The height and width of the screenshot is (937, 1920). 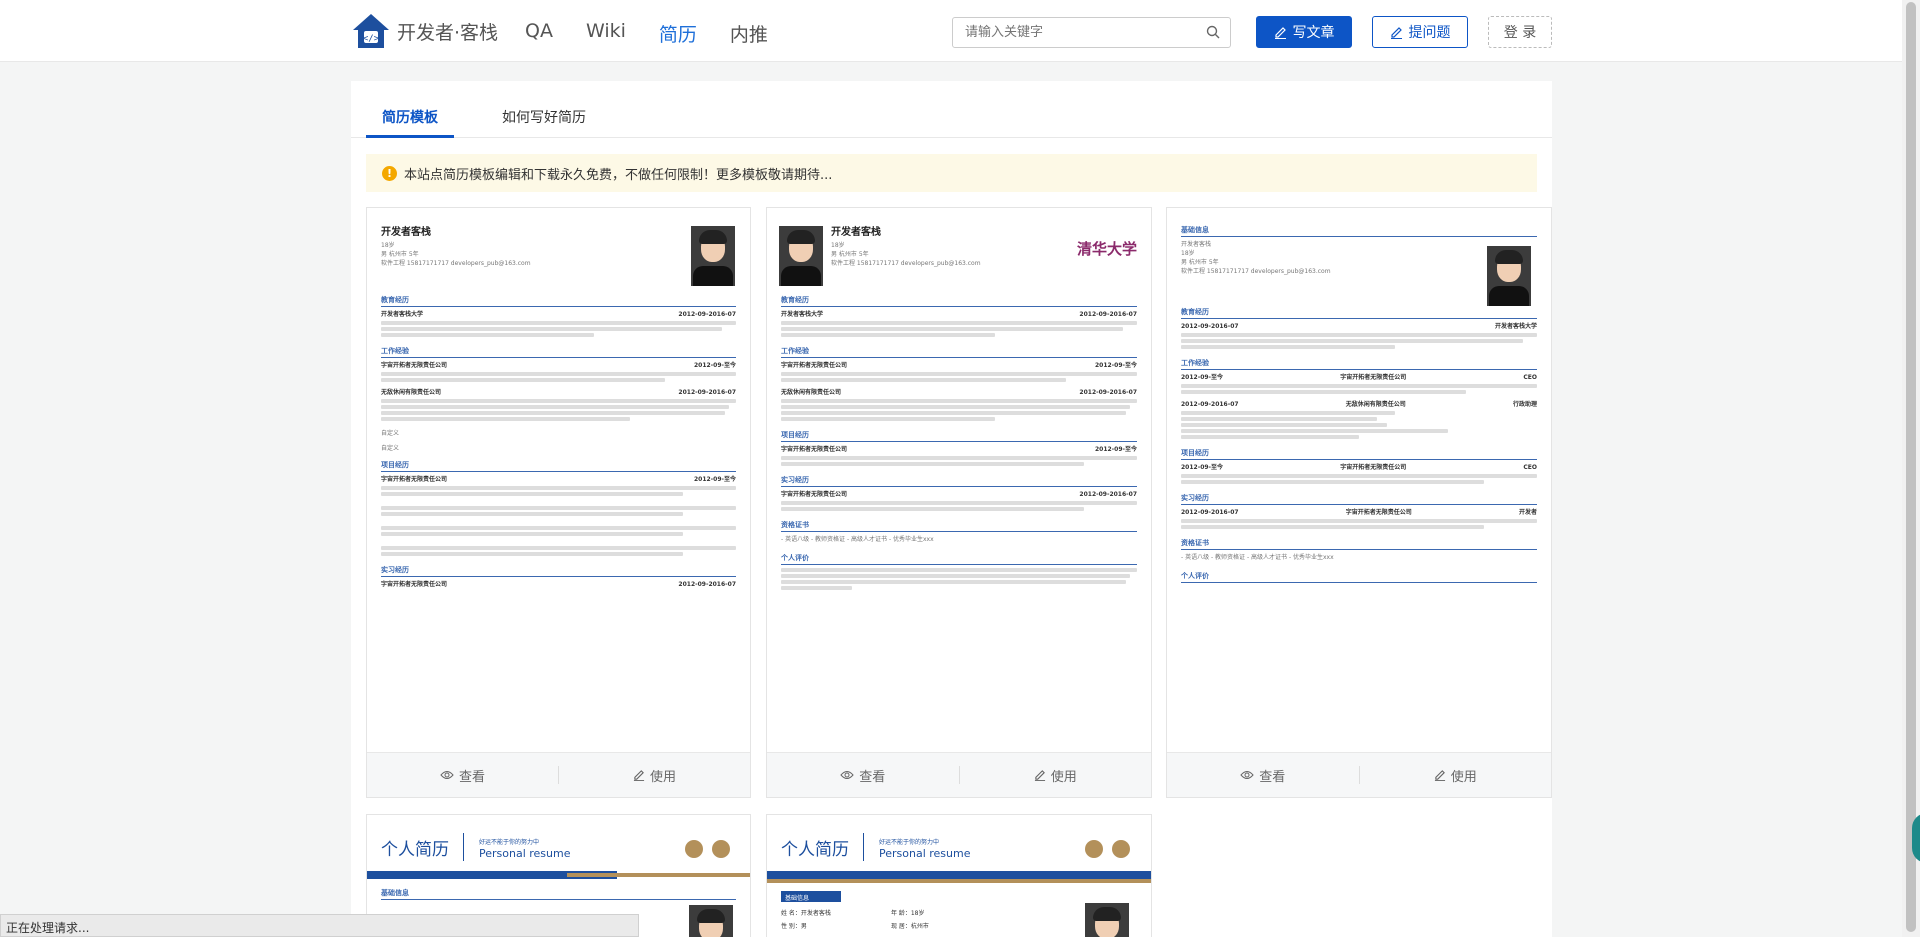 I want to click on tab-resume-templates: 简历模板, so click(x=410, y=117).